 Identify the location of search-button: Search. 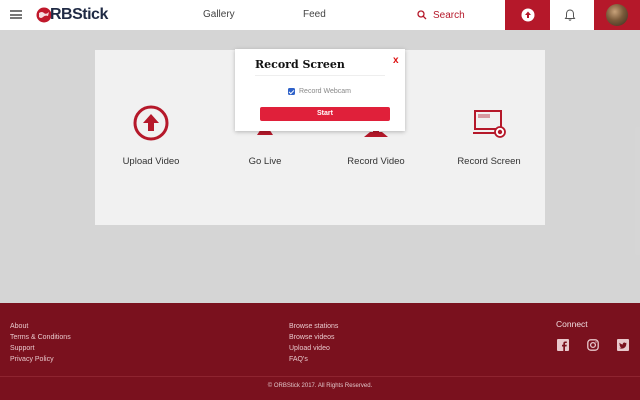
(441, 15).